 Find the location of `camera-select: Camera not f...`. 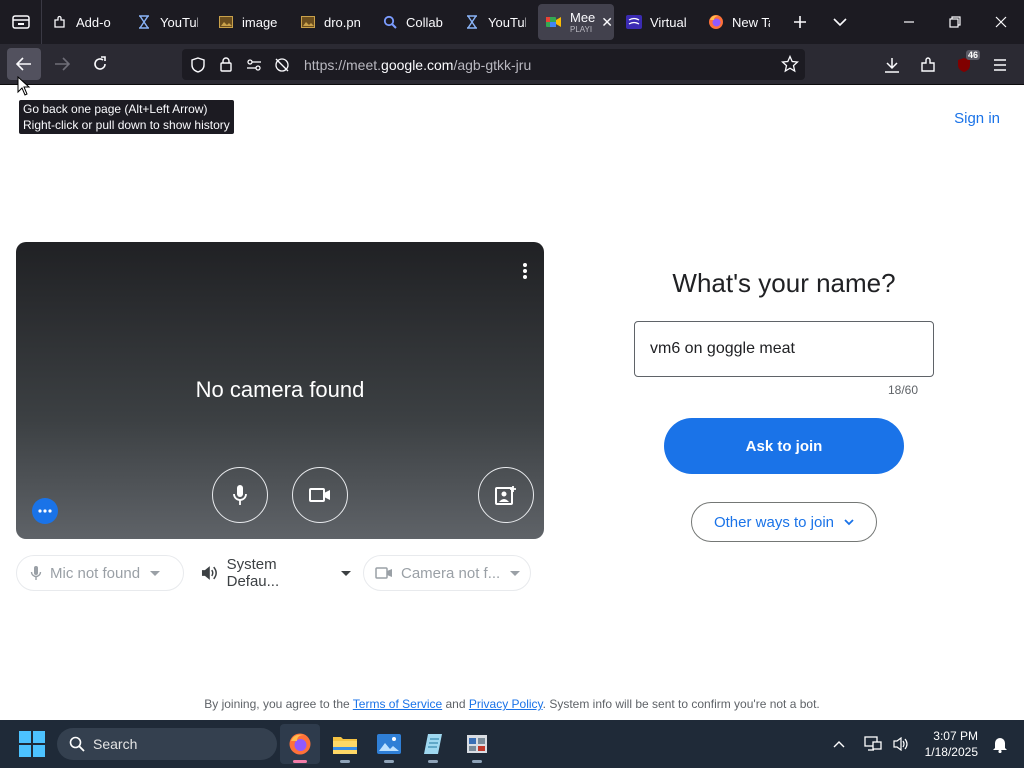

camera-select: Camera not f... is located at coordinates (447, 573).